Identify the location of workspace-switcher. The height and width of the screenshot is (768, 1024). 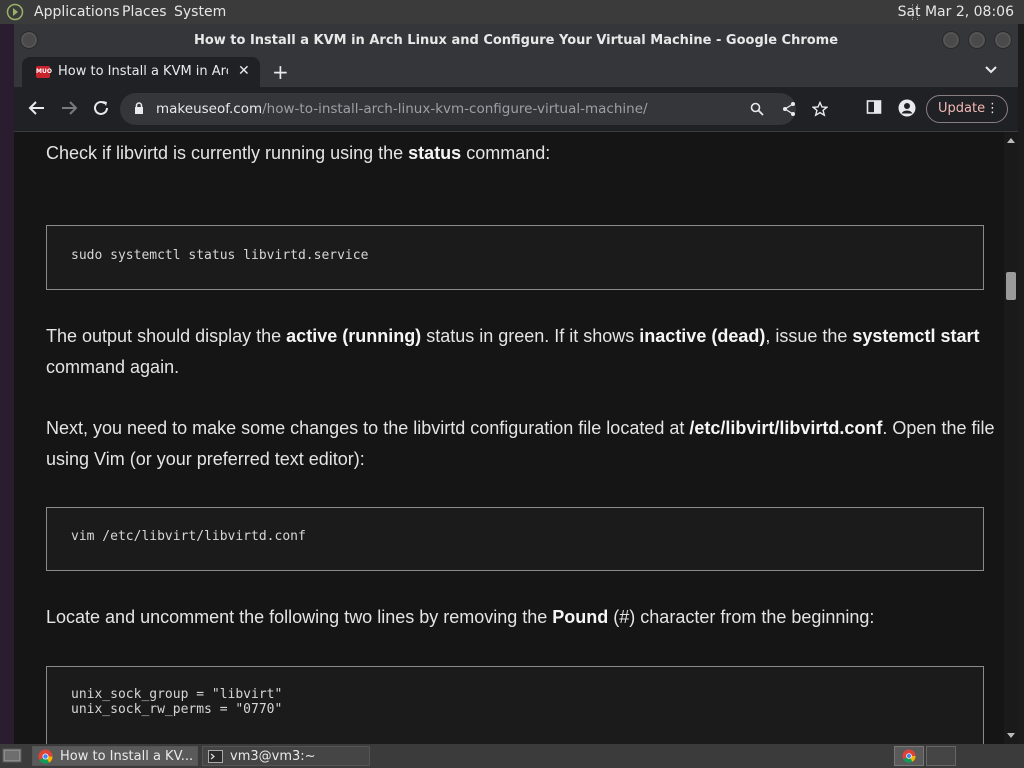
(909, 756).